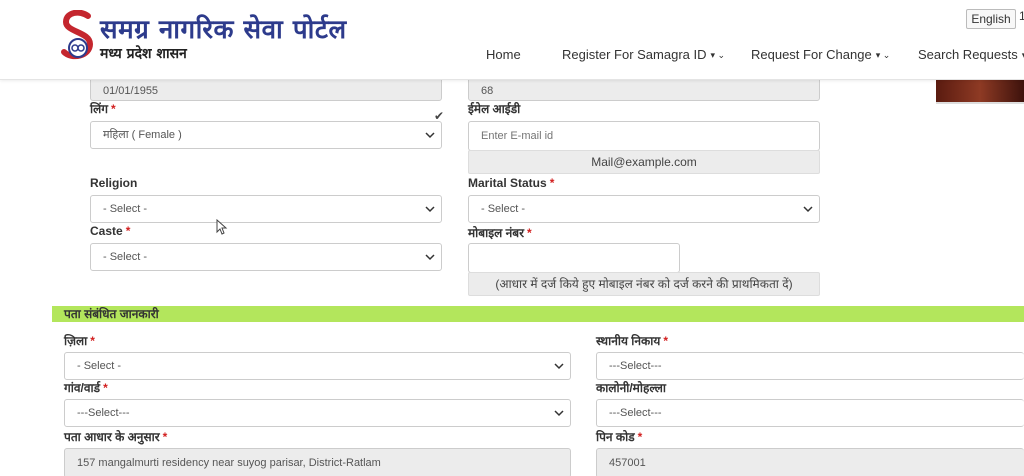 Image resolution: width=1024 pixels, height=476 pixels. What do you see at coordinates (266, 209) in the screenshot?
I see `religion-select: - Select -` at bounding box center [266, 209].